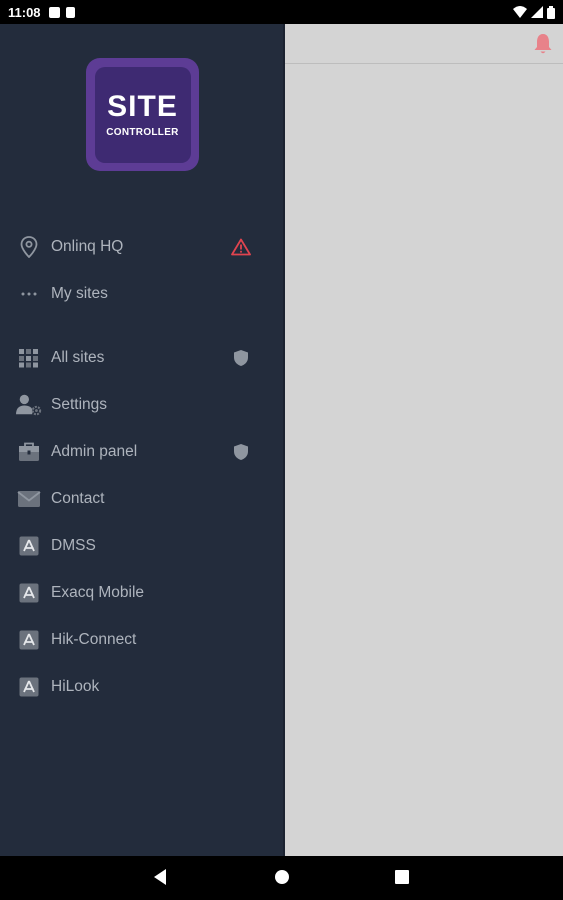 The width and height of the screenshot is (563, 900). What do you see at coordinates (29, 405) in the screenshot?
I see `user-settings-icon` at bounding box center [29, 405].